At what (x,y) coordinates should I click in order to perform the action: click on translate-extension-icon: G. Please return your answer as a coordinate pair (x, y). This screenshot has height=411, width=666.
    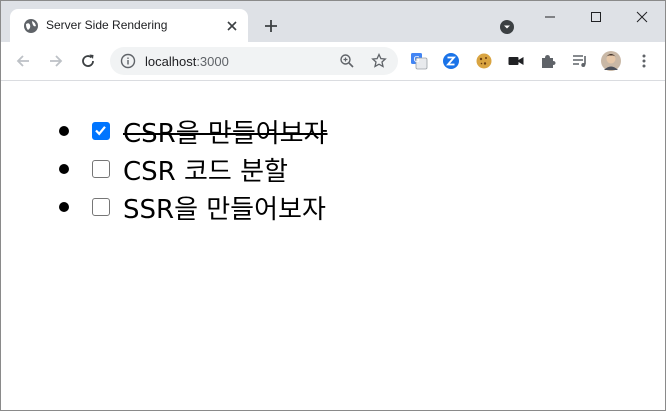
    Looking at the image, I should click on (419, 61).